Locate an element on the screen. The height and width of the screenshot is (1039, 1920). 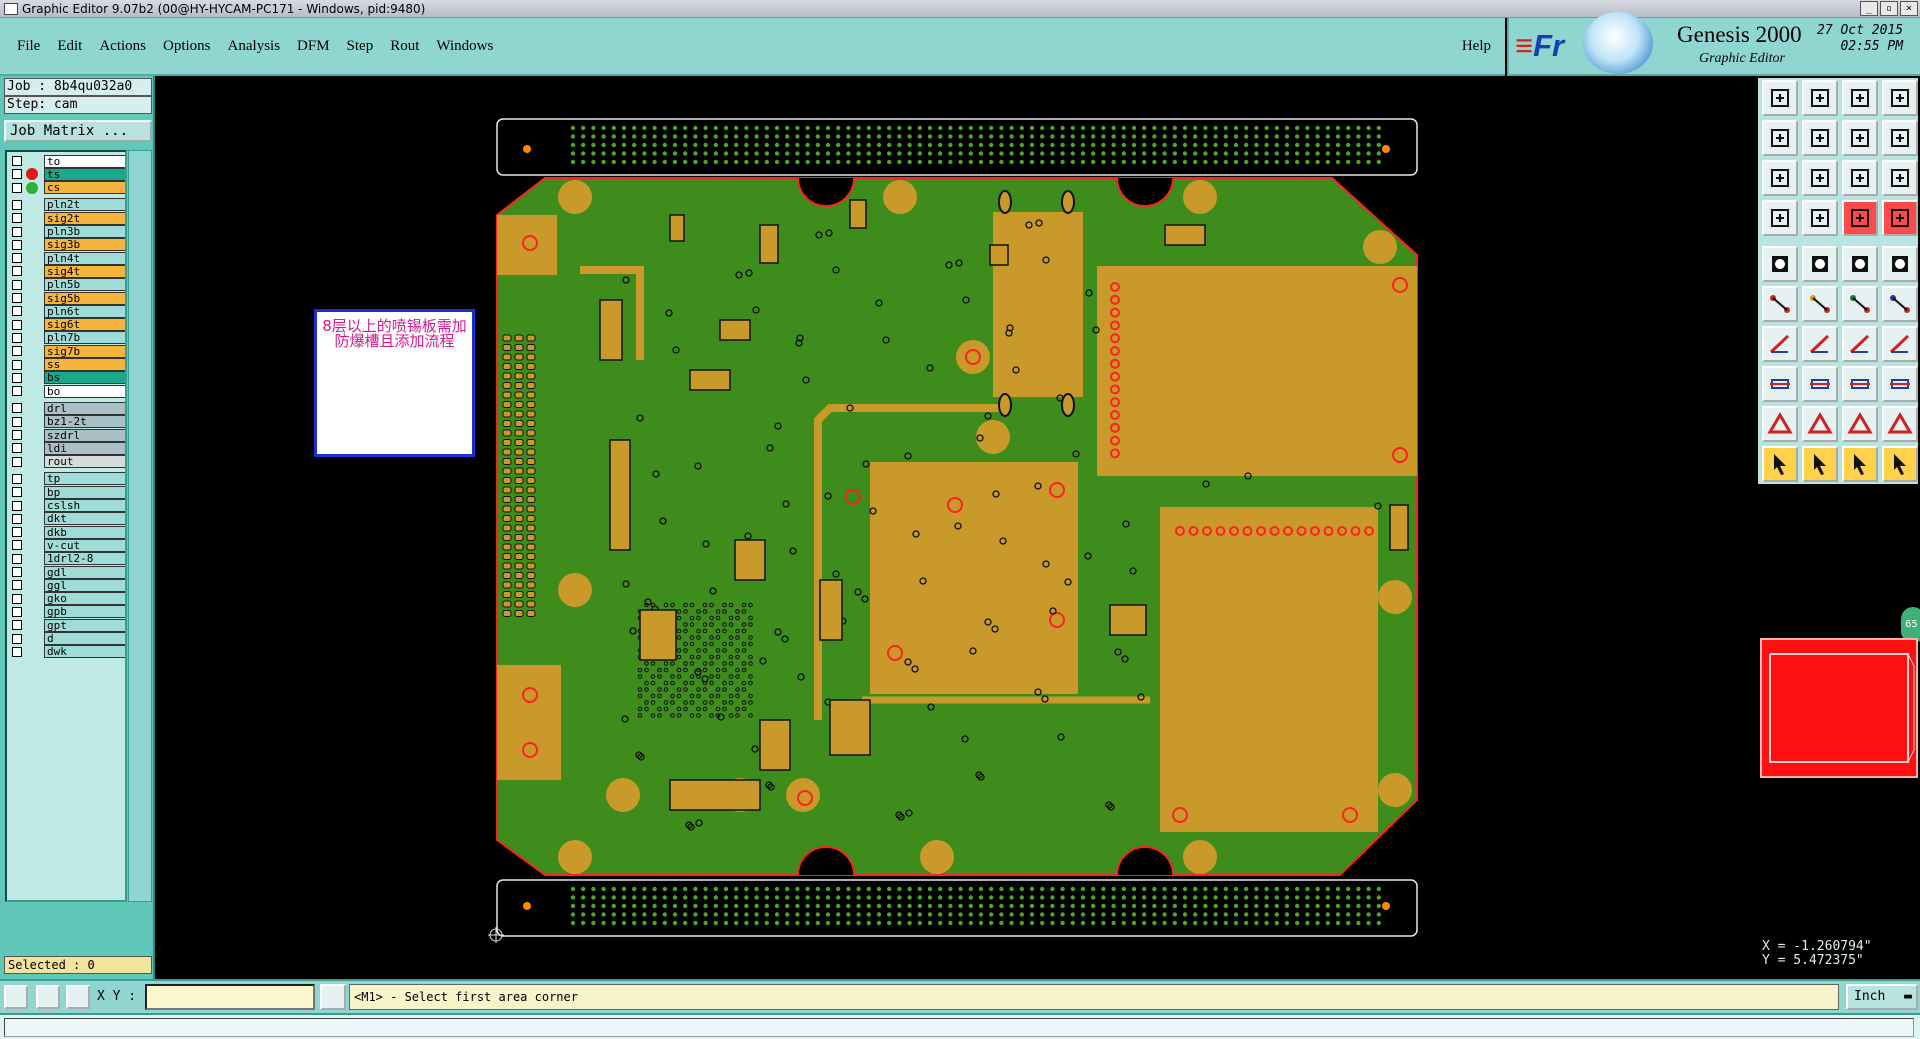
pointer-path-icon is located at coordinates (1900, 464).